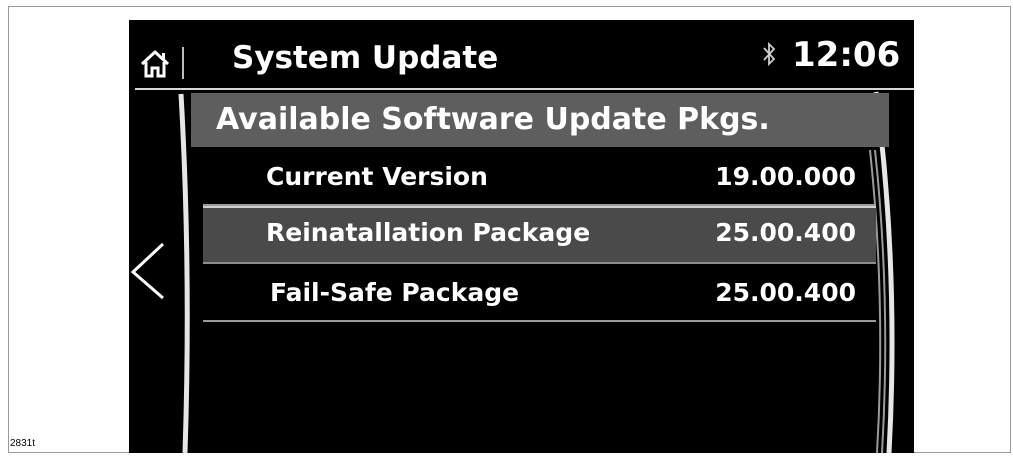  I want to click on header-separator, so click(183, 63).